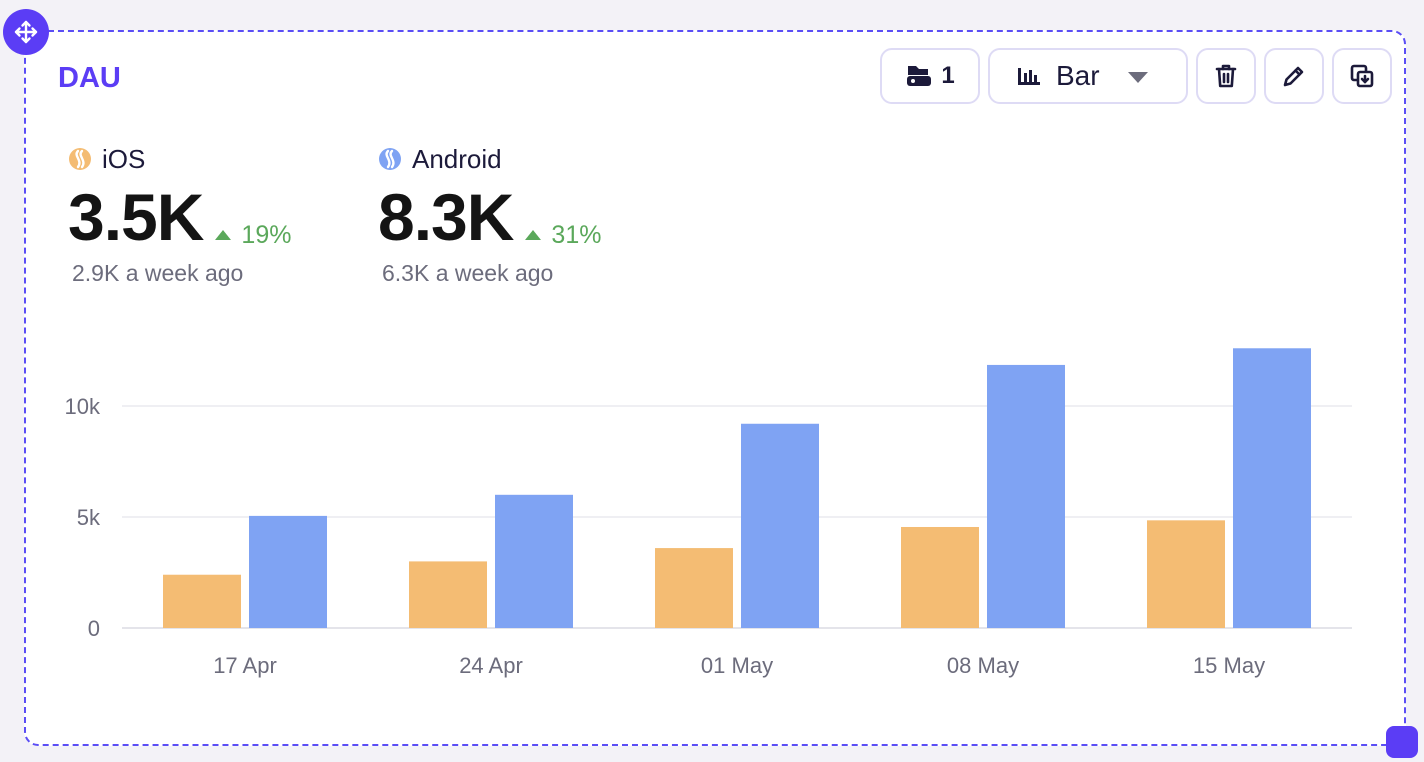  What do you see at coordinates (94, 628) in the screenshot?
I see `y-tick-label: 0` at bounding box center [94, 628].